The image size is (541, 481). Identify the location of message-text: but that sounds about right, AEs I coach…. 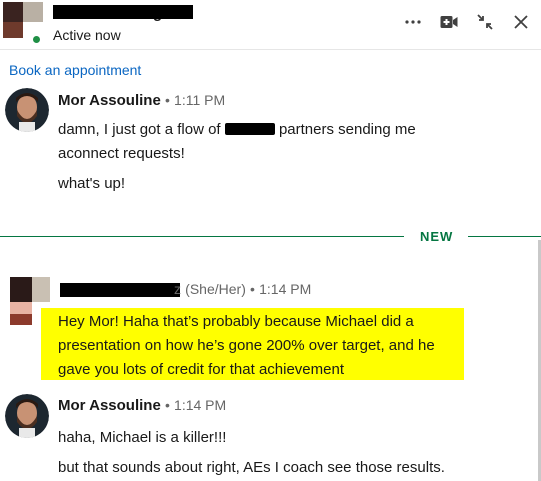
(251, 467).